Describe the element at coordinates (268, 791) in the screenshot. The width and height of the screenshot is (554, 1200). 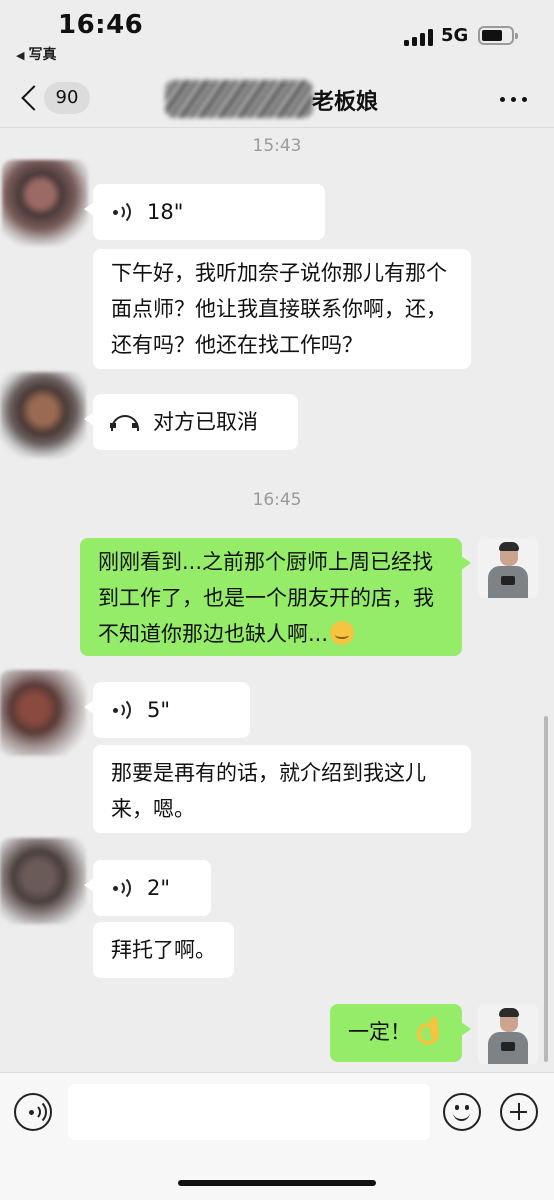
I see `message-text: 那要是再有的话，就介绍到我这儿来，嗯。` at that location.